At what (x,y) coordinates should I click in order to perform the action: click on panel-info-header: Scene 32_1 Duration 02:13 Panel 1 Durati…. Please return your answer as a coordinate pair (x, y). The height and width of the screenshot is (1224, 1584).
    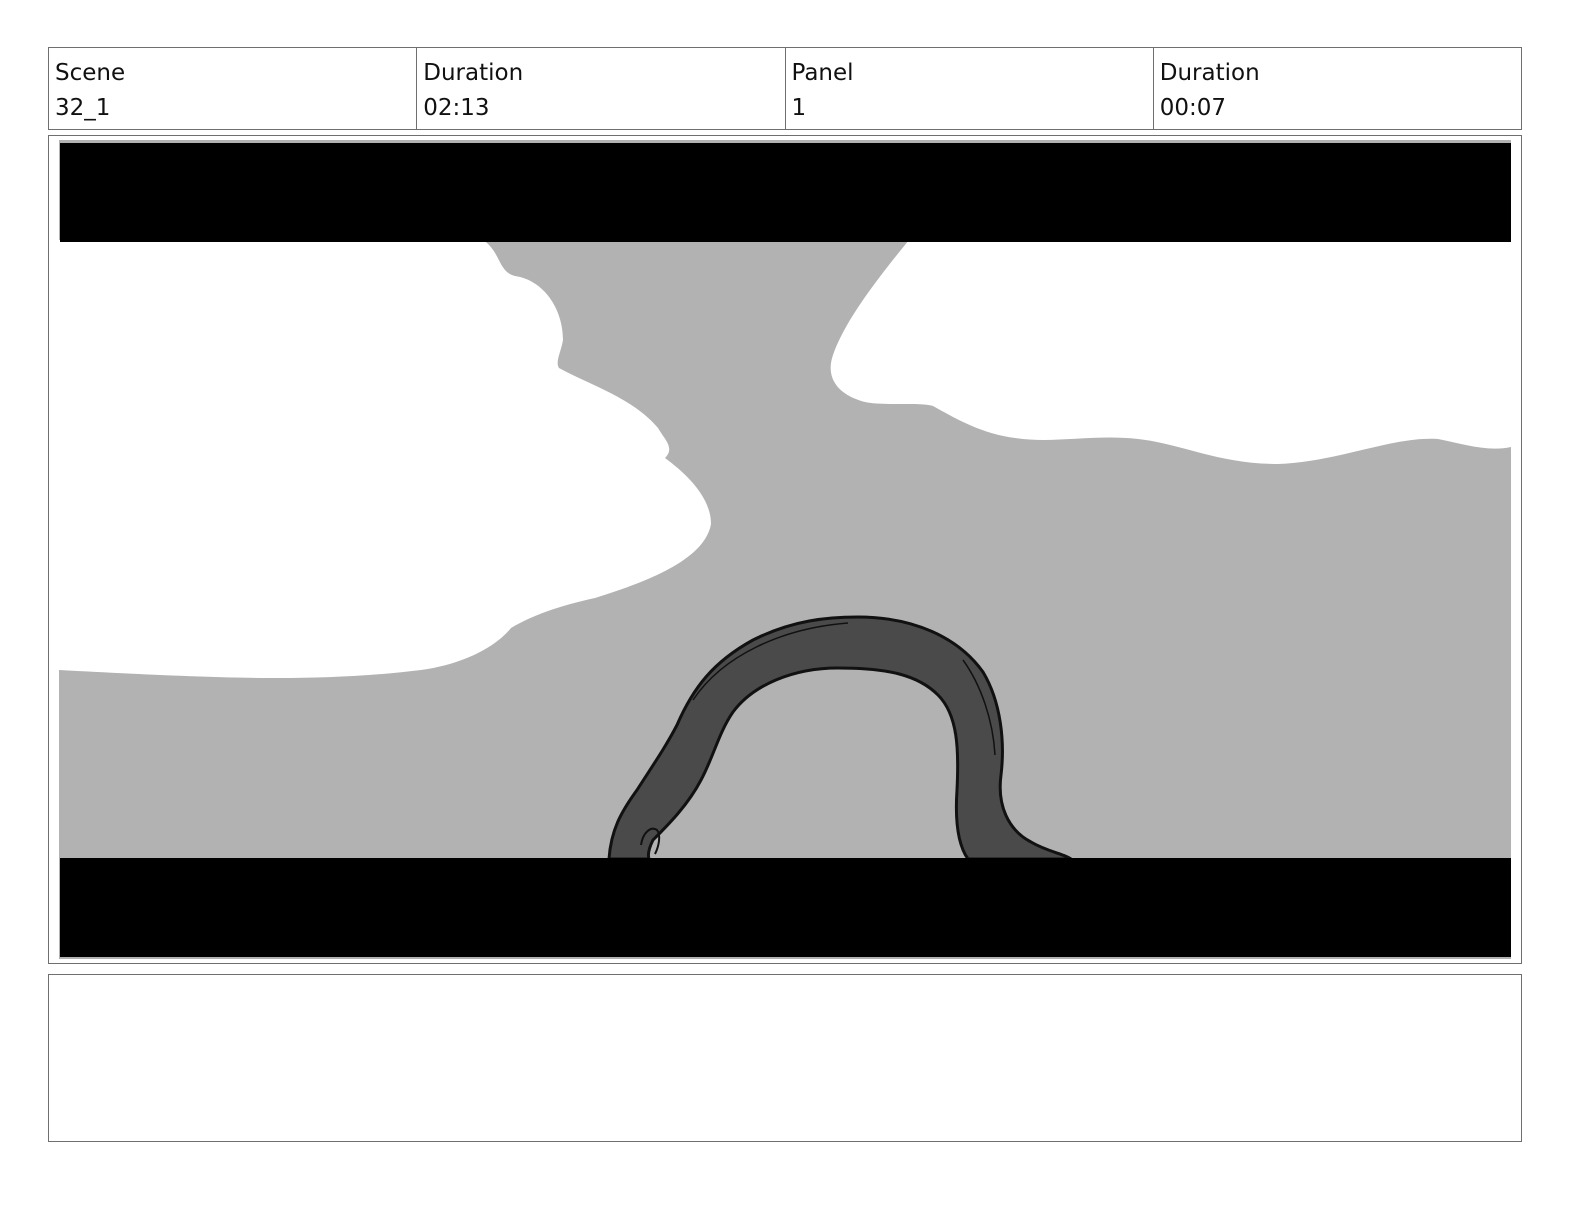
    Looking at the image, I should click on (785, 88).